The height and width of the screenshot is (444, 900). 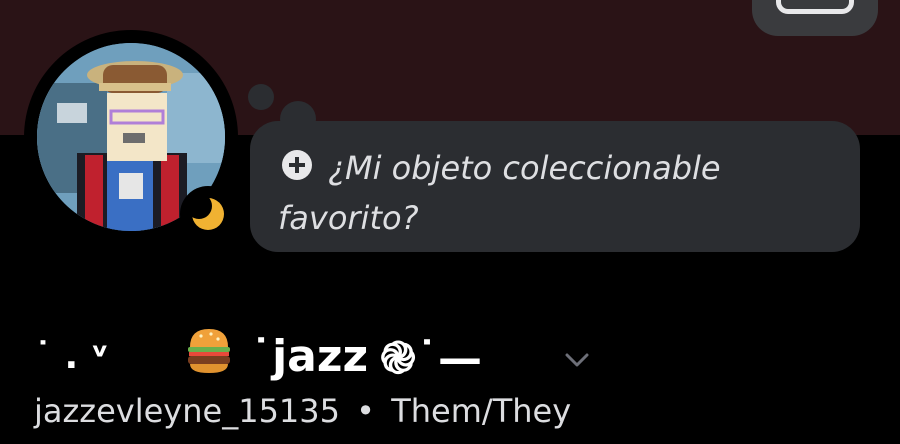 I want to click on custom-status-prompt: ¿Mi objeto coleccionable favorito?, so click(x=499, y=193).